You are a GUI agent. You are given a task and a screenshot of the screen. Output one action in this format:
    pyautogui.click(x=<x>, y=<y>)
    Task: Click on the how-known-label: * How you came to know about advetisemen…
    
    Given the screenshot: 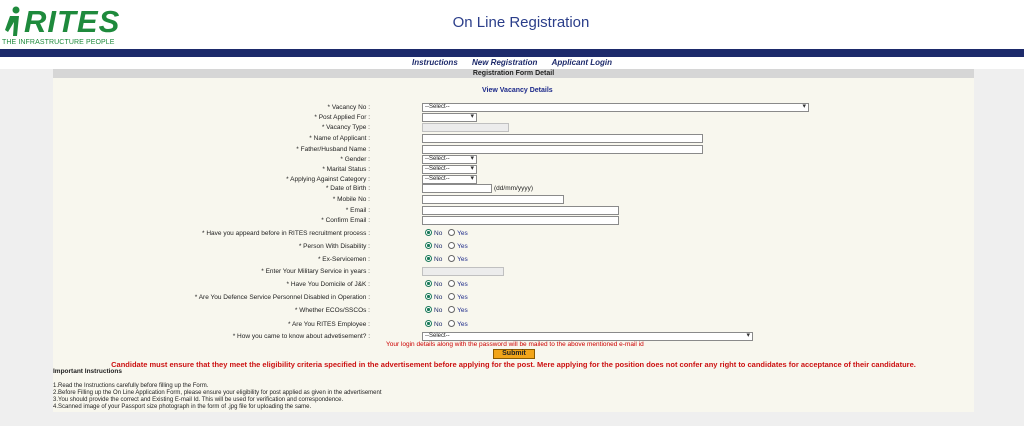 What is the action you would take?
    pyautogui.click(x=301, y=336)
    